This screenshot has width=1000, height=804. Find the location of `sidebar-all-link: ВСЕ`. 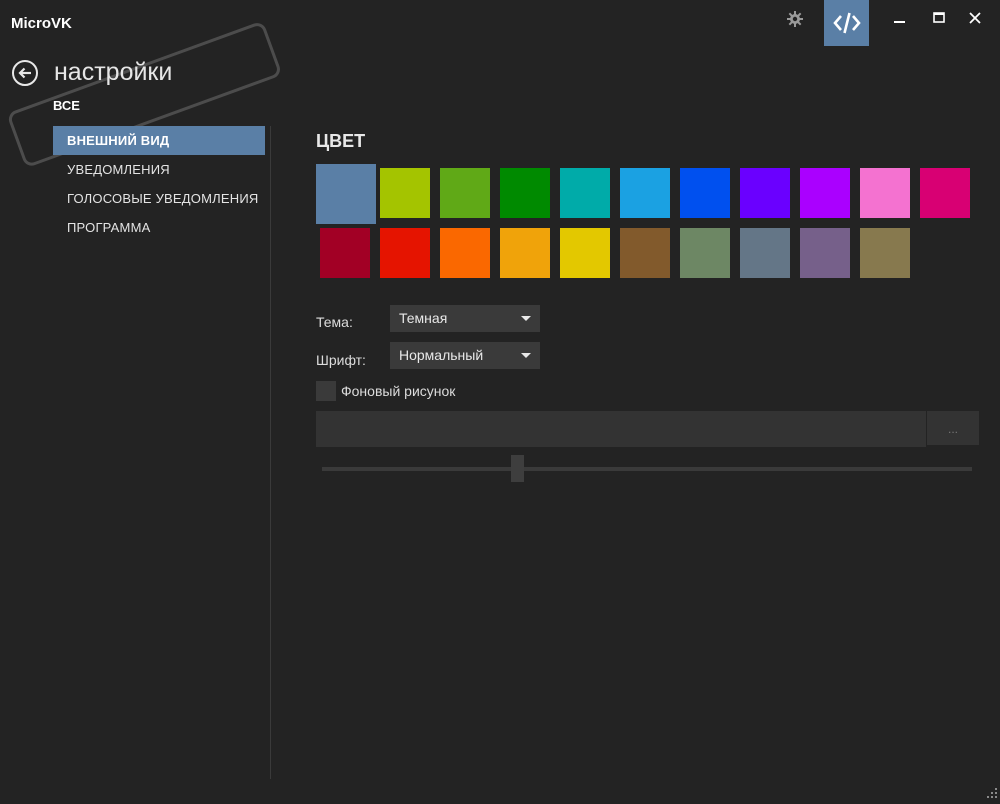

sidebar-all-link: ВСЕ is located at coordinates (66, 105).